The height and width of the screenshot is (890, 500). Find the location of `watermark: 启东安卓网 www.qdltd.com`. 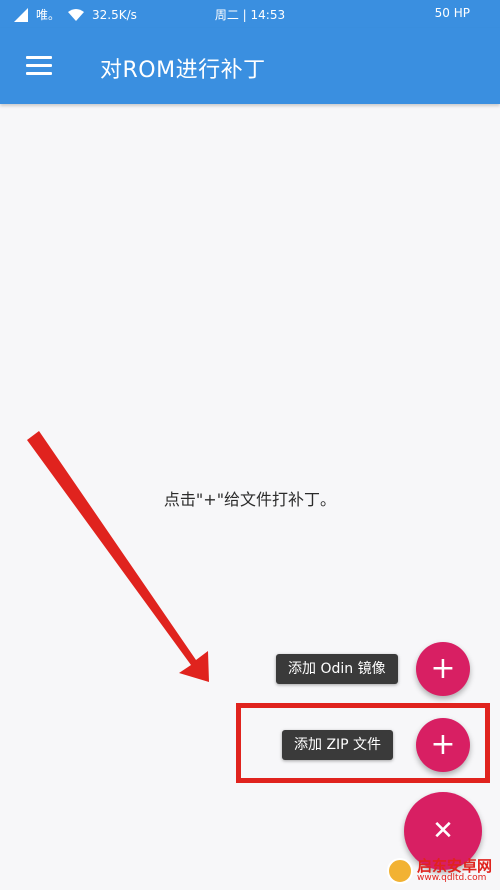

watermark: 启东安卓网 www.qdltd.com is located at coordinates (439, 870).